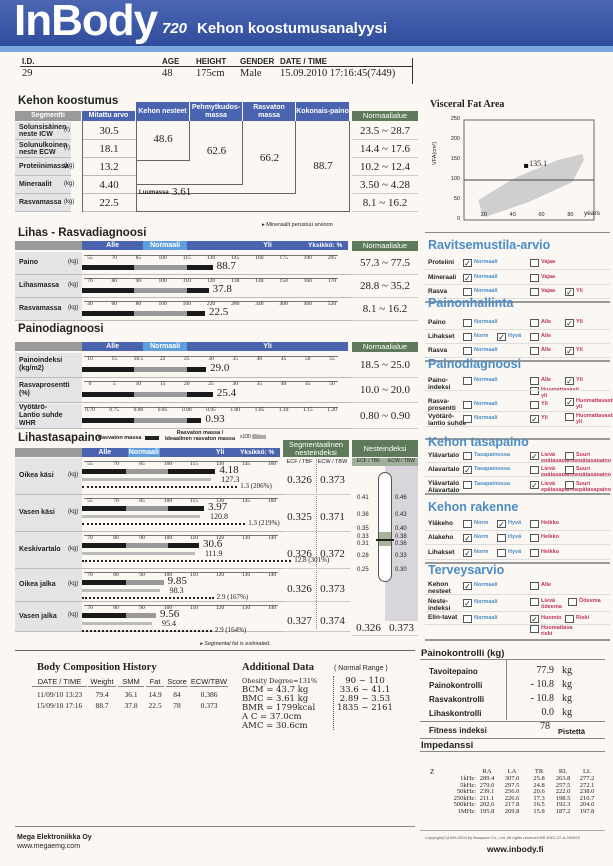 The width and height of the screenshot is (613, 866). I want to click on tick-label: 340, so click(259, 304).